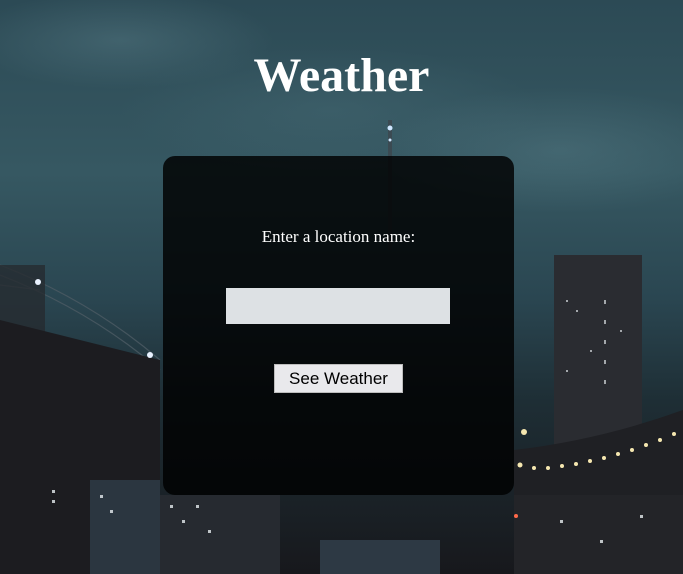  I want to click on location-input, so click(338, 306).